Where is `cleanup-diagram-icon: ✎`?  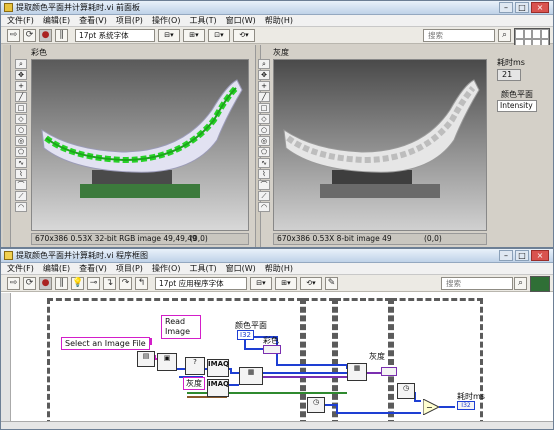 cleanup-diagram-icon: ✎ is located at coordinates (331, 283).